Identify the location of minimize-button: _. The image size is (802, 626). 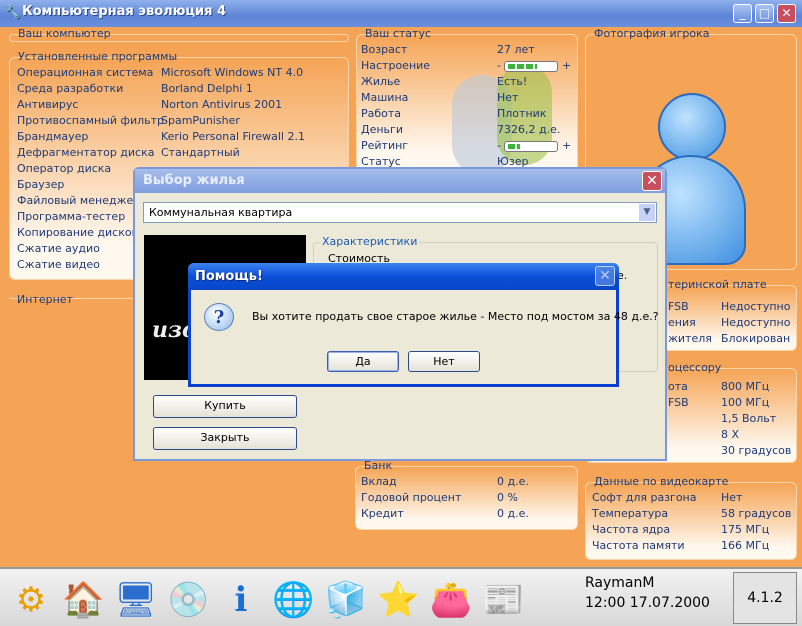
(742, 13).